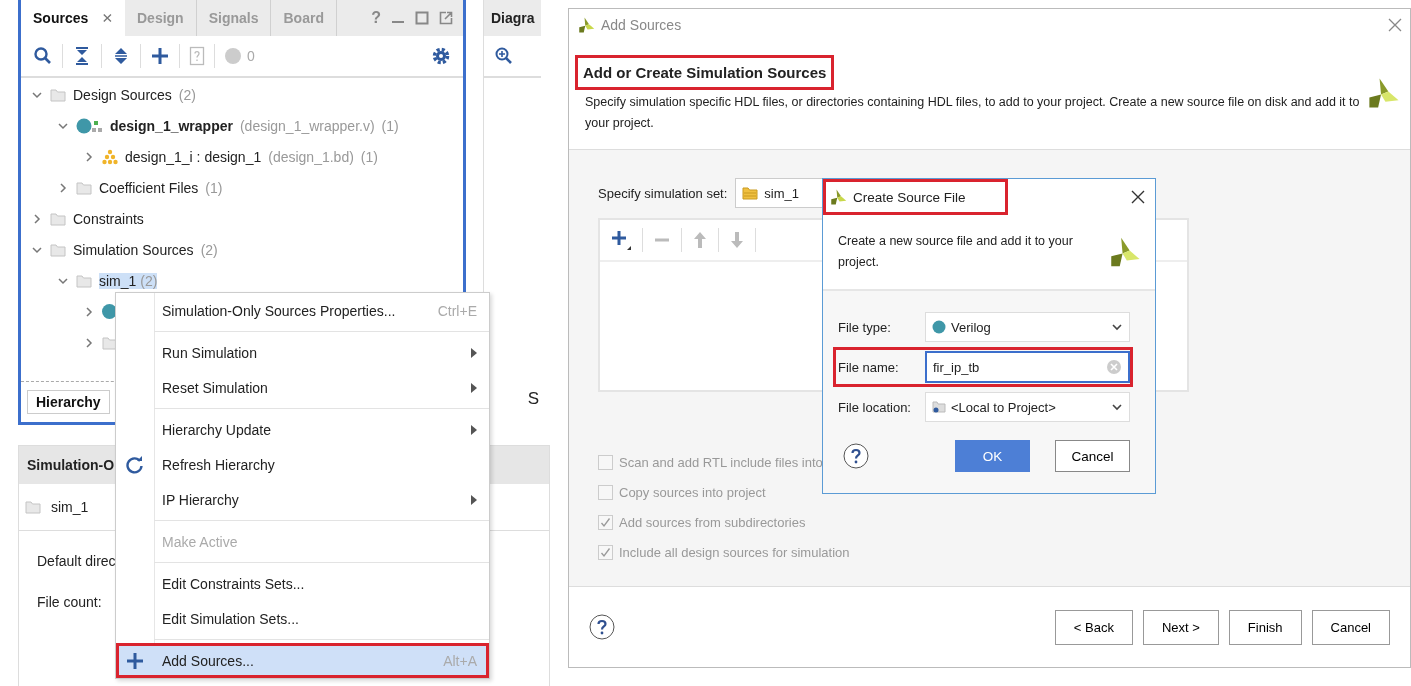  What do you see at coordinates (1003, 407) in the screenshot?
I see `selected-value: <Local to Project>` at bounding box center [1003, 407].